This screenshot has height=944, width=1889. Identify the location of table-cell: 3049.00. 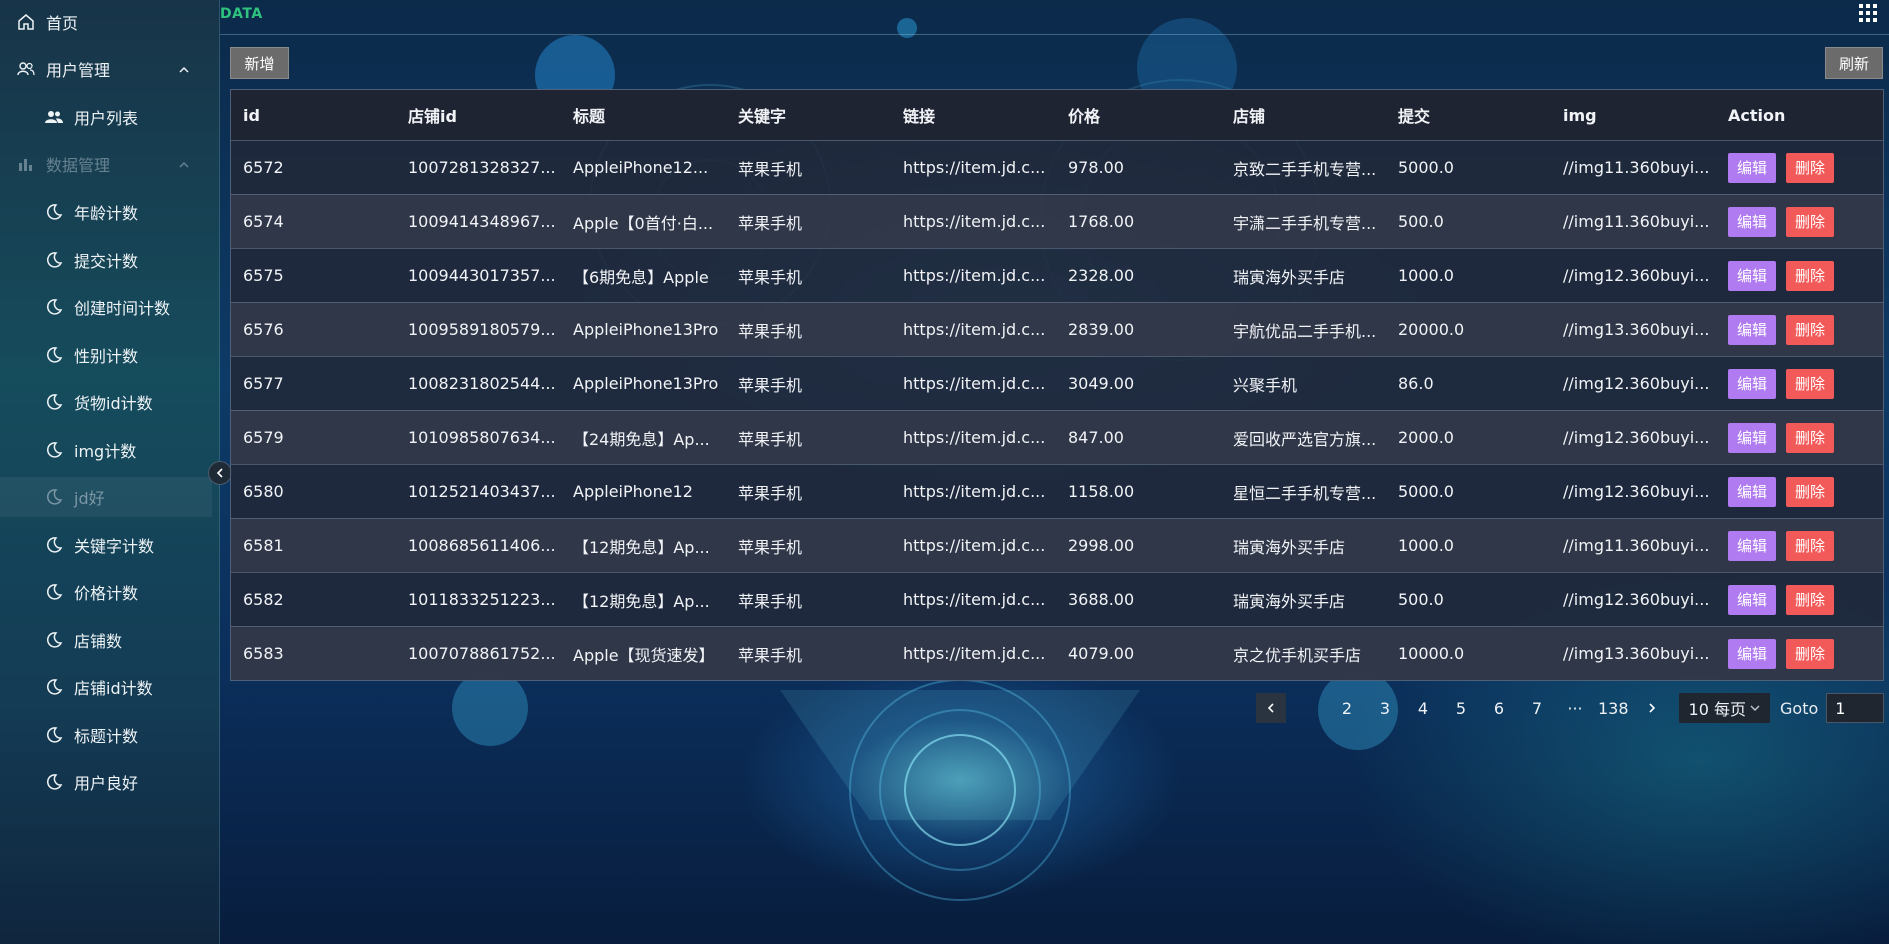
(1101, 383).